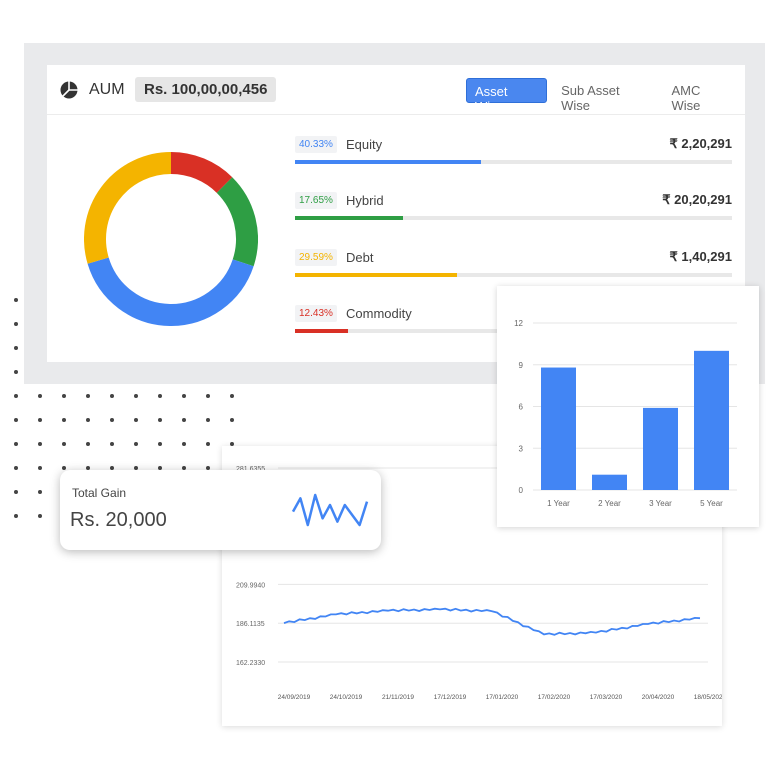  I want to click on aum-title: AUM, so click(107, 89).